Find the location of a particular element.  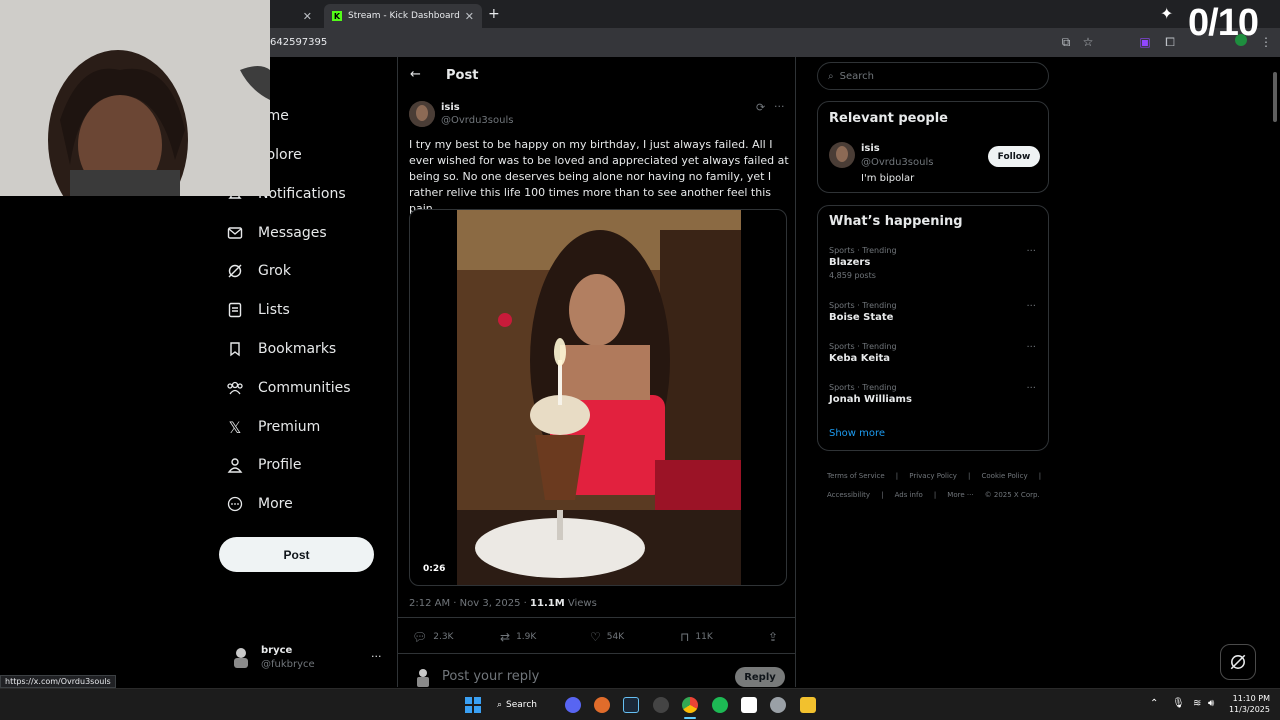

nav-messages: Messages is located at coordinates (276, 233).